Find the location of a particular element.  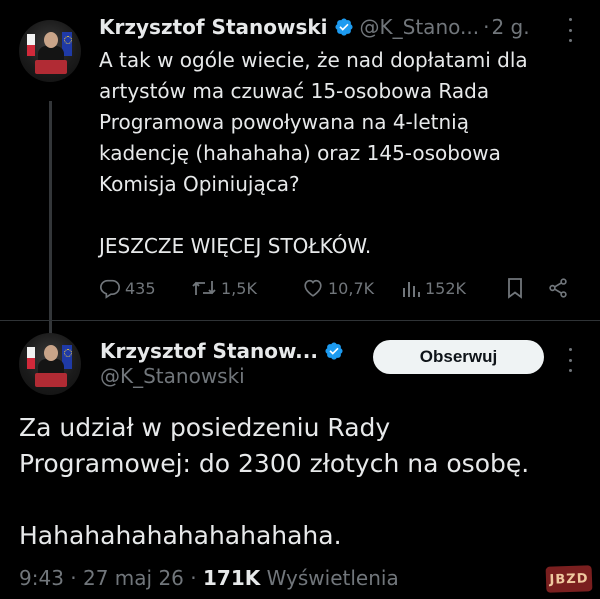

views-count: 152K is located at coordinates (446, 288).